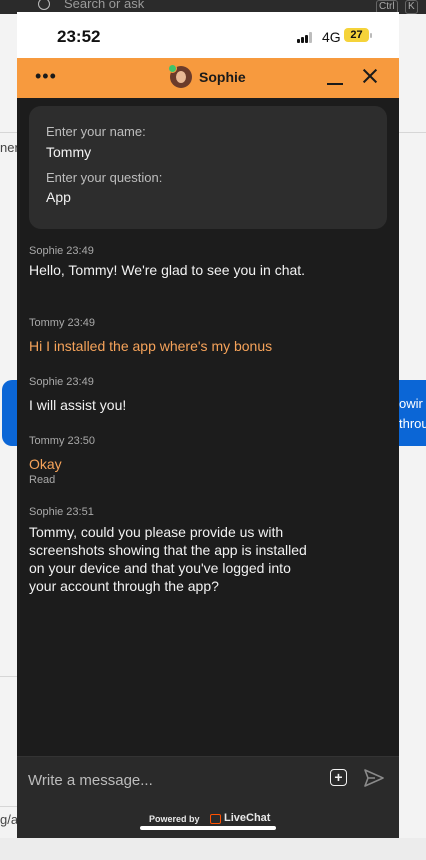  I want to click on status-bar: 23:52 4G 27, so click(208, 35).